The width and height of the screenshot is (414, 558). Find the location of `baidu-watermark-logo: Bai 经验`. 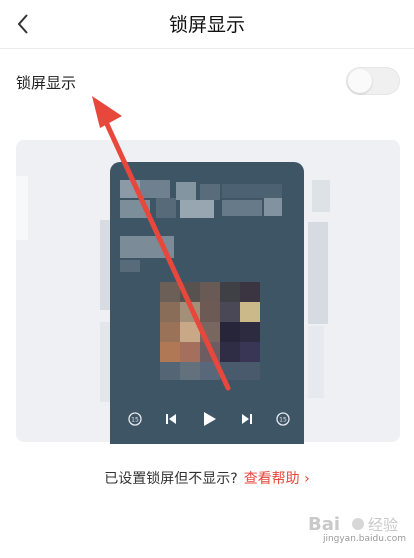

baidu-watermark-logo: Bai 经验 is located at coordinates (353, 524).